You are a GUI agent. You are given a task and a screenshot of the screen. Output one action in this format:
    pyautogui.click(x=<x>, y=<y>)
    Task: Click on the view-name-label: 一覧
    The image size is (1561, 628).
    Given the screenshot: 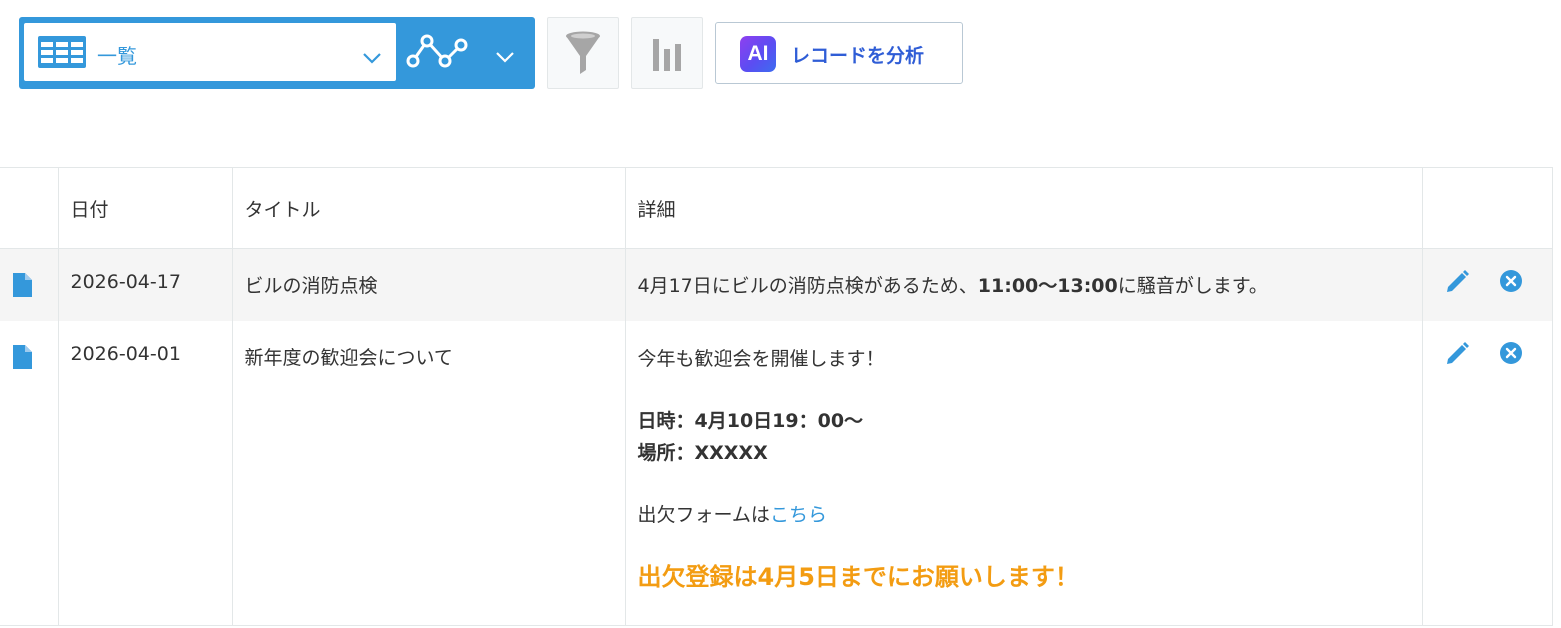 What is the action you would take?
    pyautogui.click(x=117, y=56)
    